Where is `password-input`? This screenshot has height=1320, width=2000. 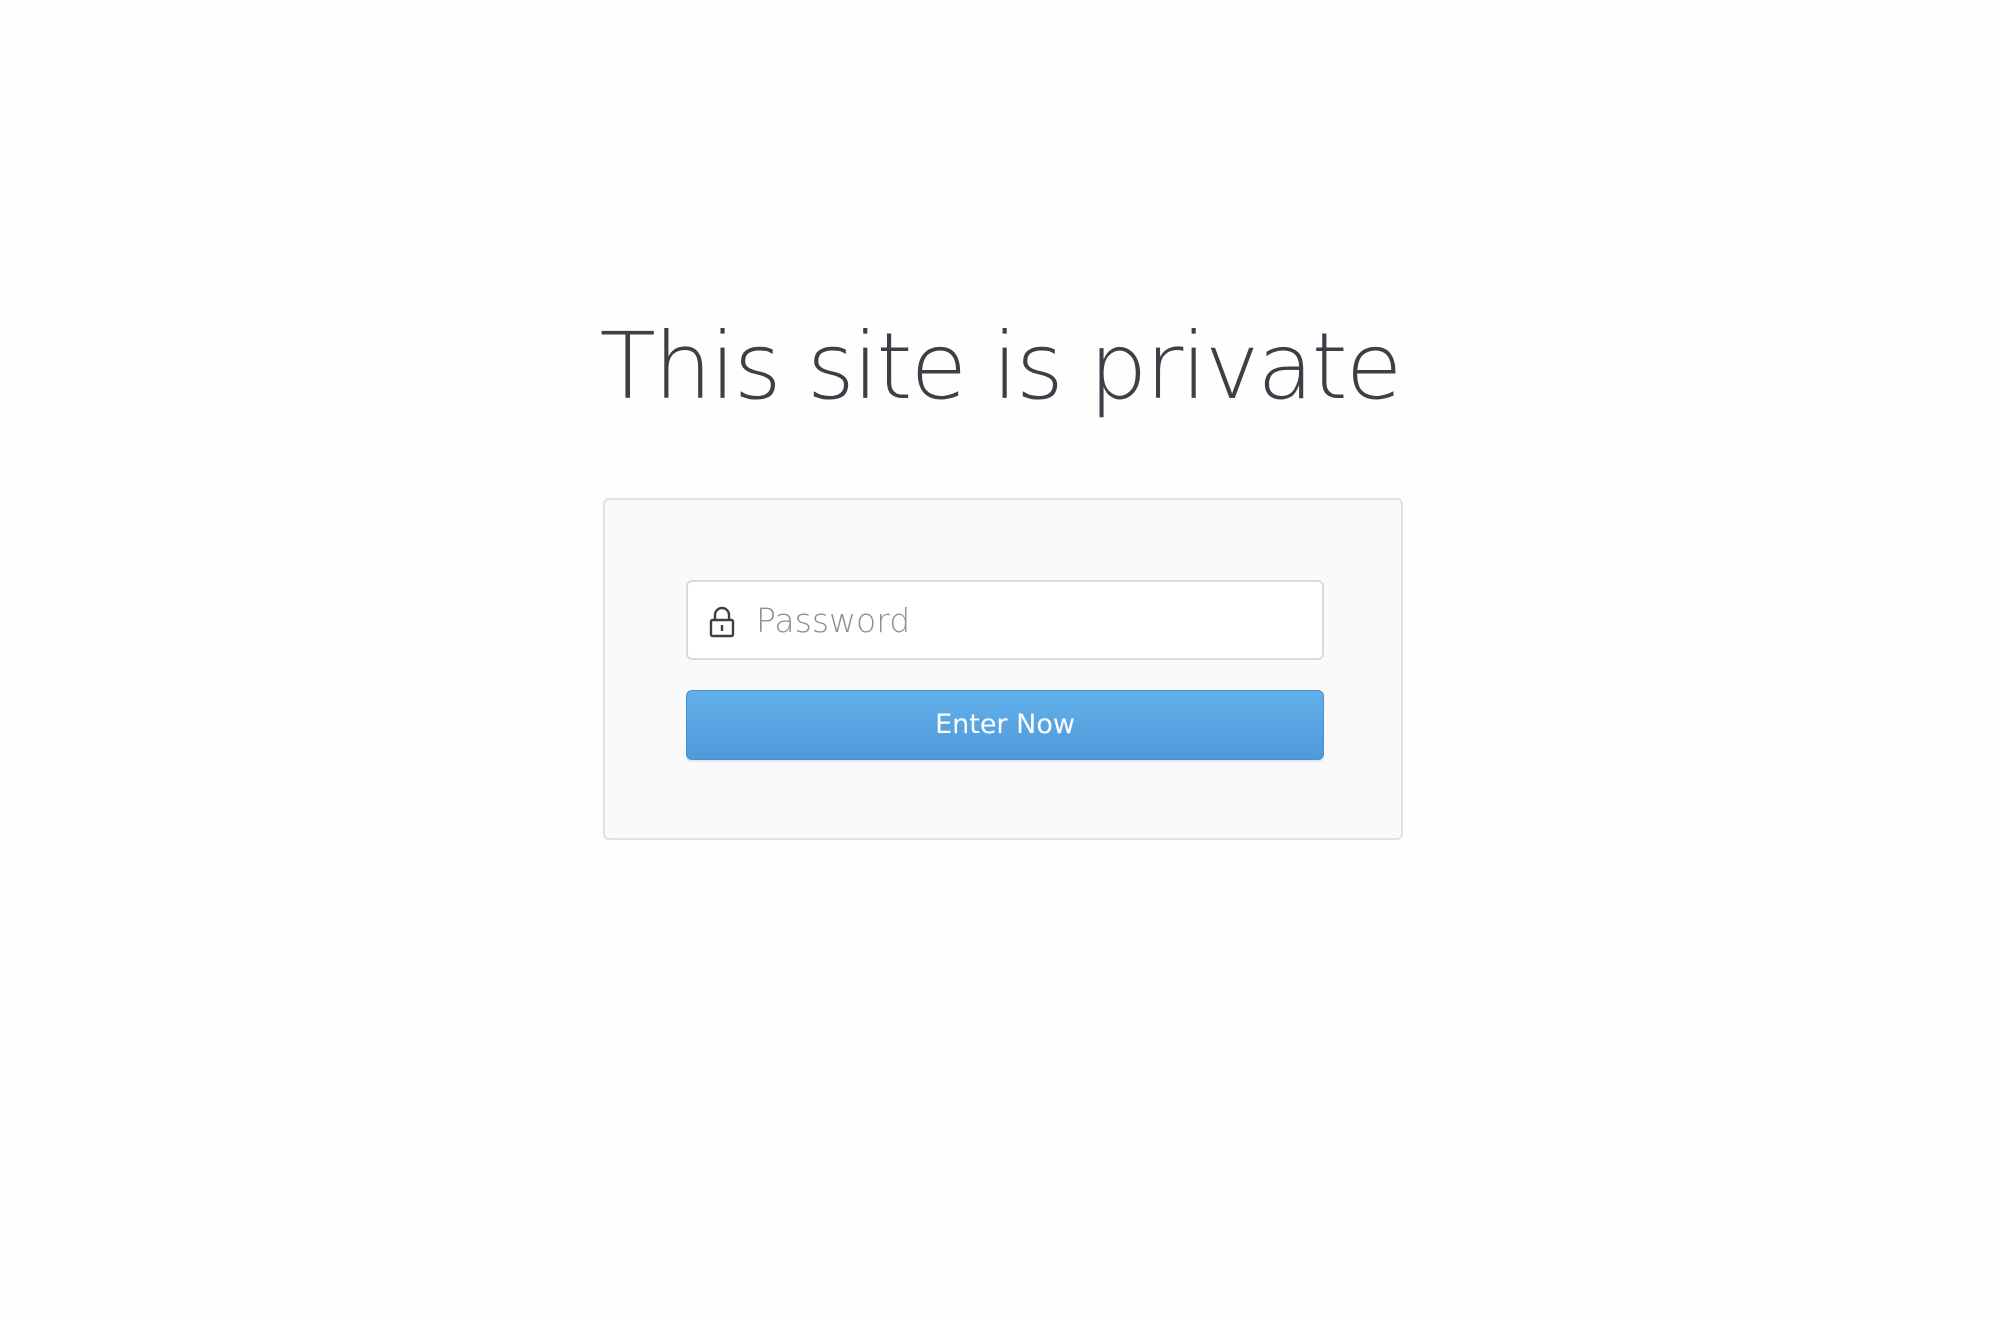 password-input is located at coordinates (1031, 620).